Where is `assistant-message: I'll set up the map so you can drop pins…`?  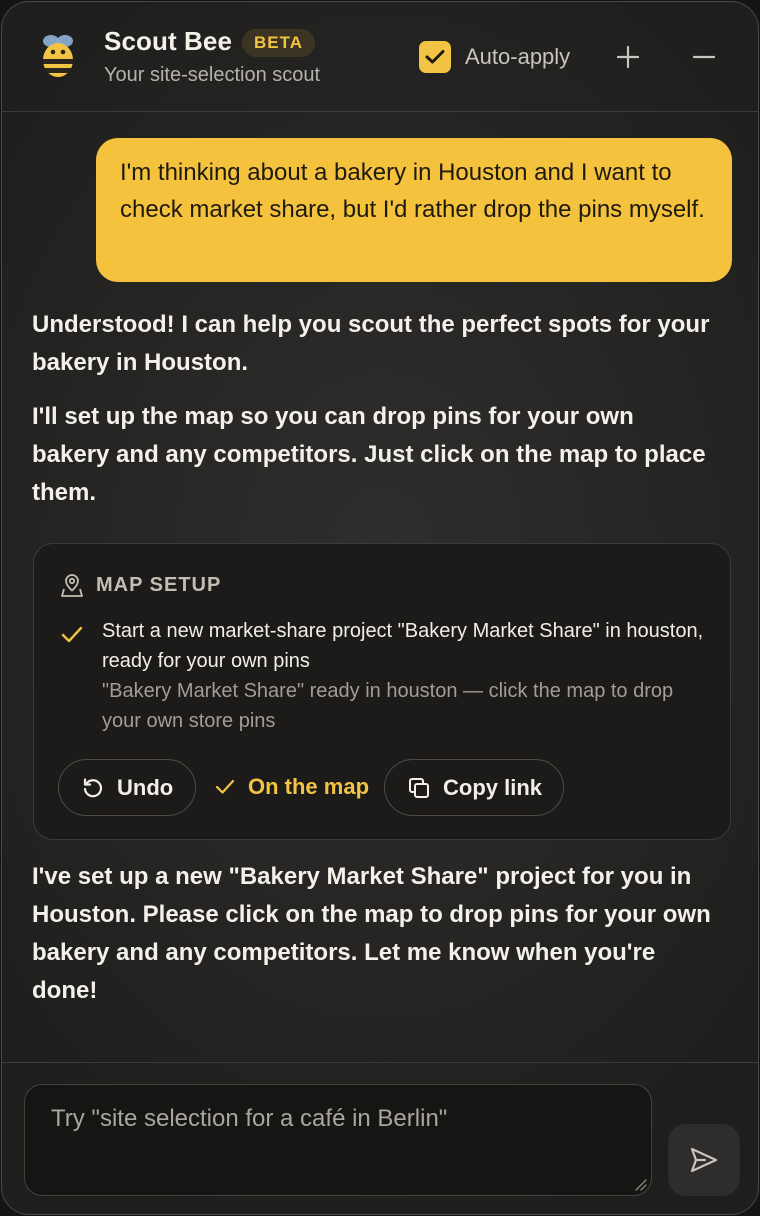
assistant-message: I'll set up the map so you can drop pins… is located at coordinates (369, 454).